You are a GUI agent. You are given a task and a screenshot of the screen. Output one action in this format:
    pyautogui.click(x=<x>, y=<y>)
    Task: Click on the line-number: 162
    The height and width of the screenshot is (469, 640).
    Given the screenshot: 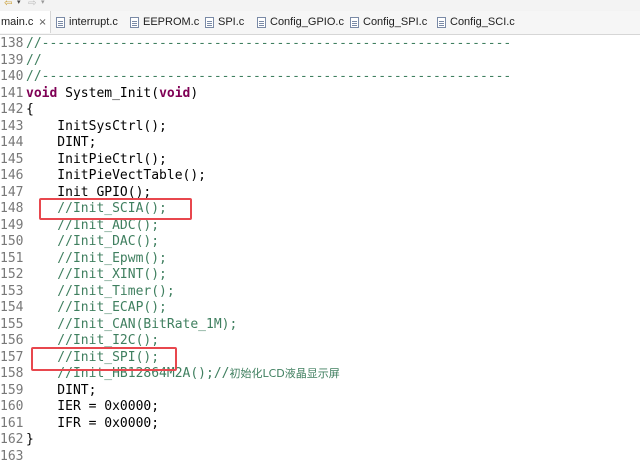 What is the action you would take?
    pyautogui.click(x=12, y=439)
    